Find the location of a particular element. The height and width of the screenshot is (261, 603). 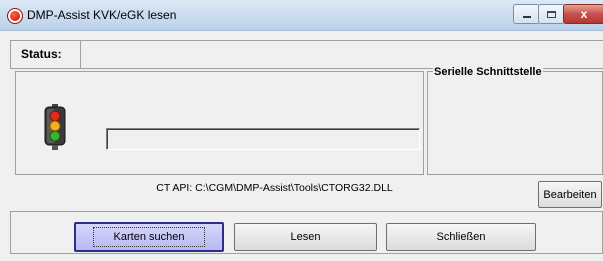

close-icon: x is located at coordinates (584, 14).